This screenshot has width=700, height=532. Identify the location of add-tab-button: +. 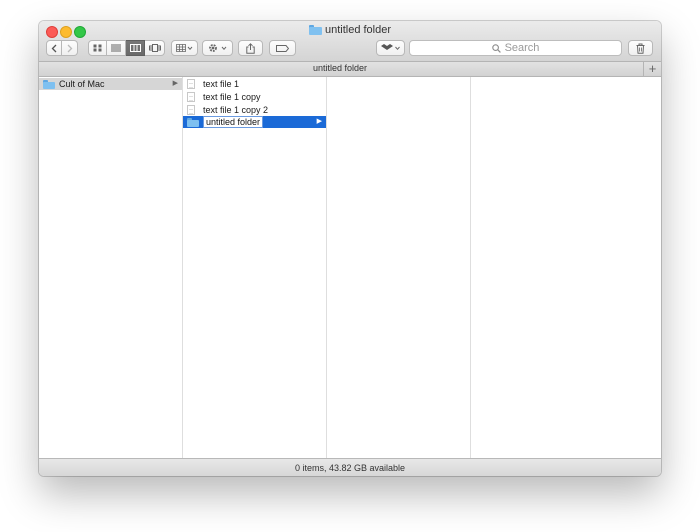
(652, 69).